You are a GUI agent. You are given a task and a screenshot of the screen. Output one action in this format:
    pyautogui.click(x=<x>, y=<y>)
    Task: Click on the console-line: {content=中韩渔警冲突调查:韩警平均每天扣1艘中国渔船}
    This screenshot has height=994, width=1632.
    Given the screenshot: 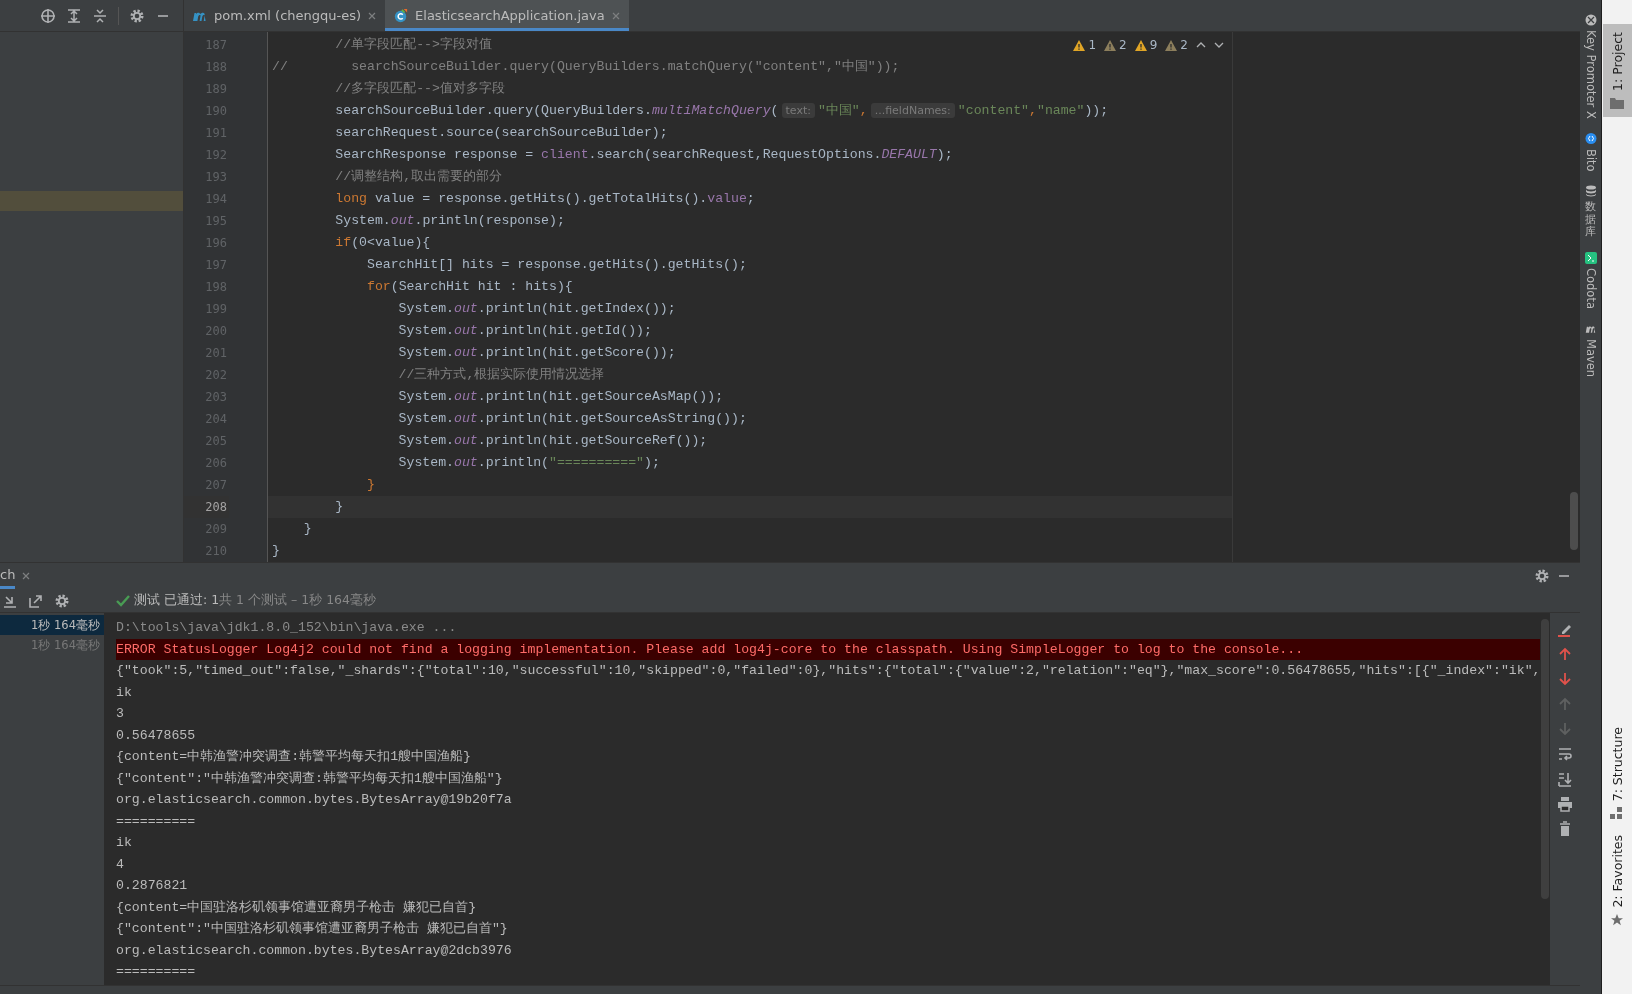 What is the action you would take?
    pyautogui.click(x=293, y=756)
    